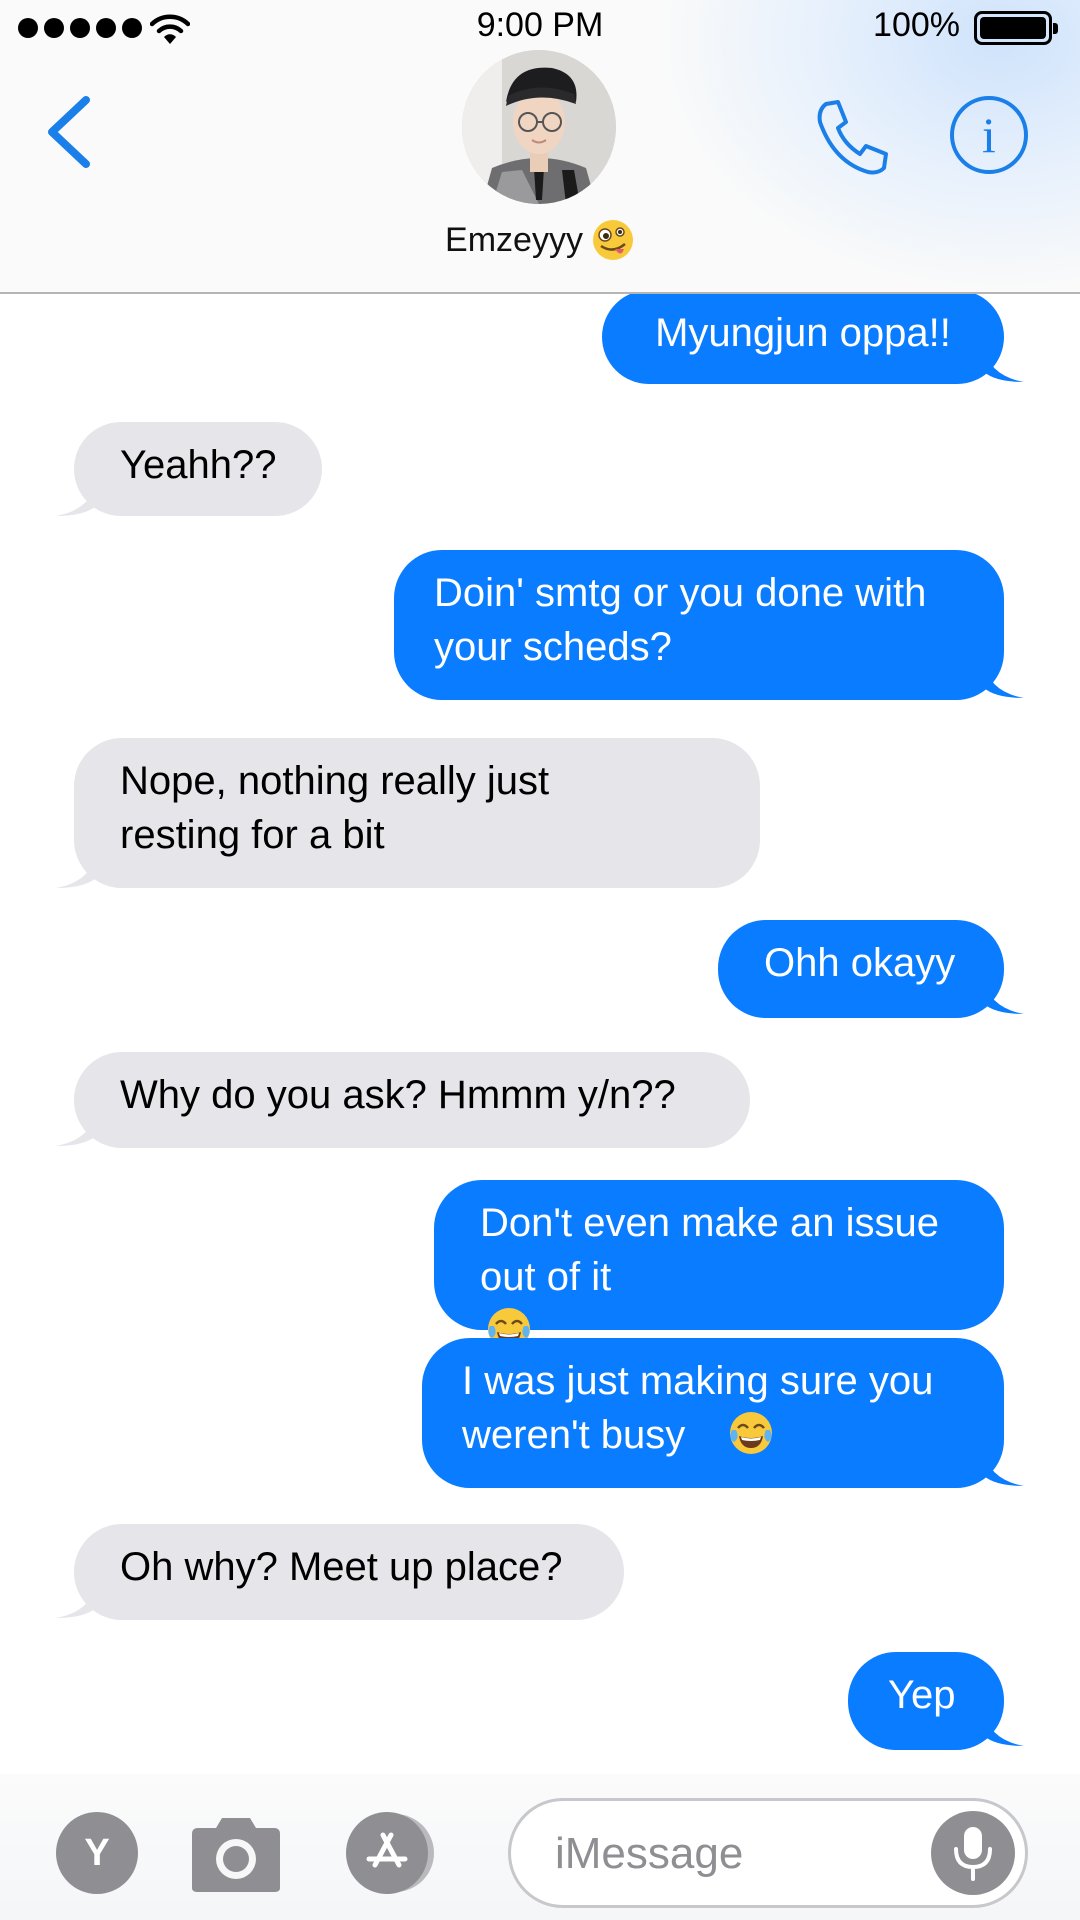 The height and width of the screenshot is (1920, 1080). Describe the element at coordinates (539, 127) in the screenshot. I see `contact-avatar` at that location.